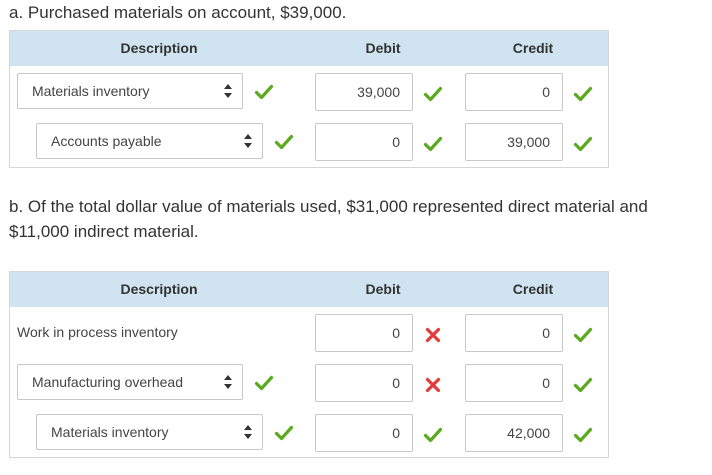 The height and width of the screenshot is (475, 712). Describe the element at coordinates (309, 92) in the screenshot. I see `table-row: Materials inventory 39,000 0` at that location.